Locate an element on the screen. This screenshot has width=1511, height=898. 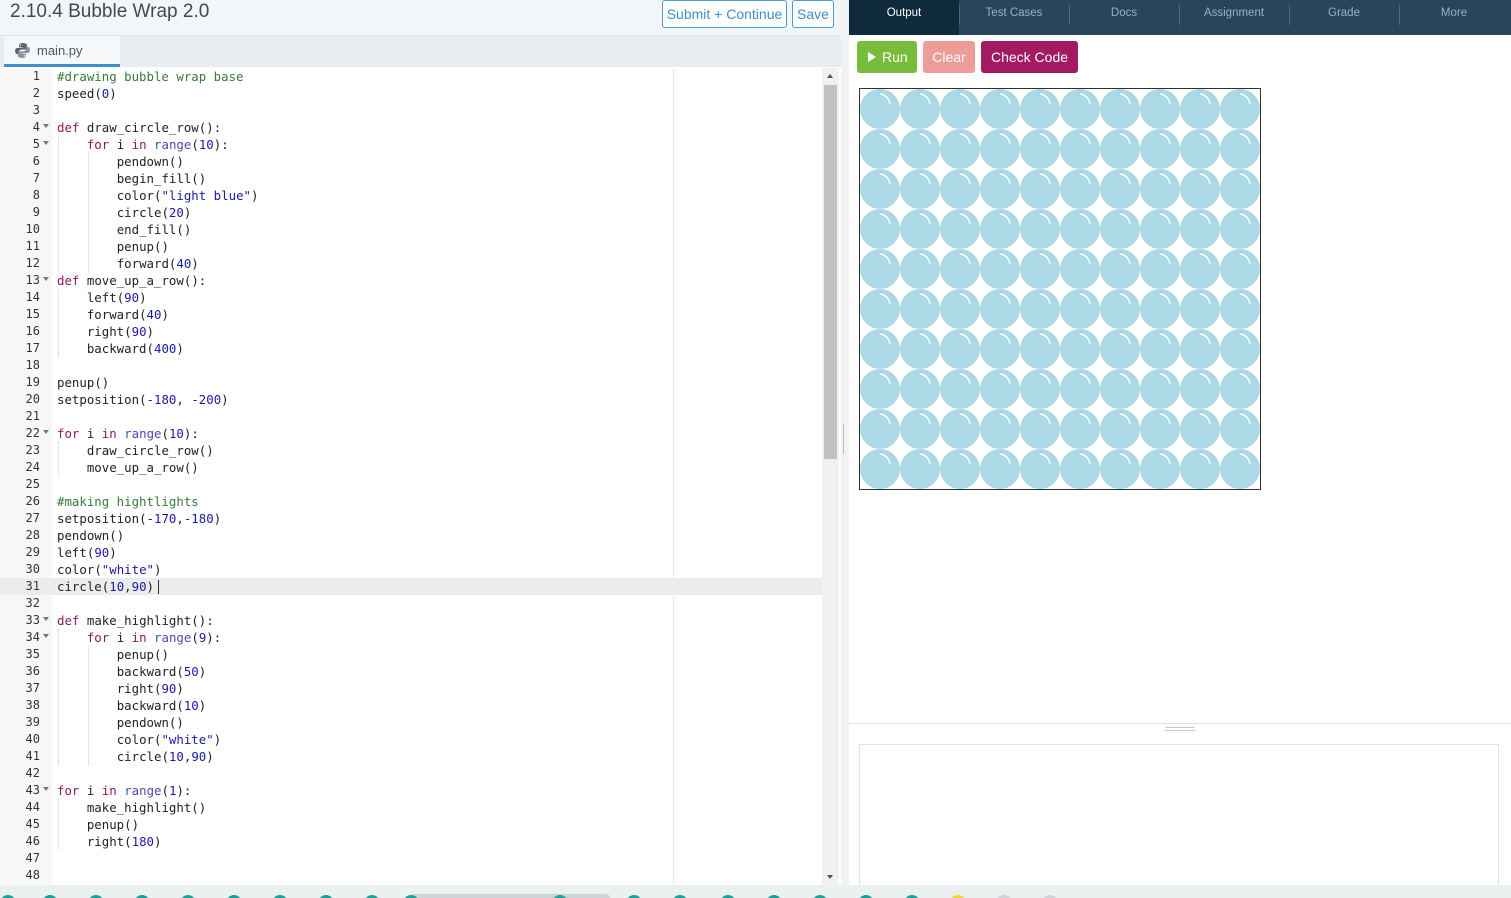
code-line: 38 backward(10) is located at coordinates (411, 705).